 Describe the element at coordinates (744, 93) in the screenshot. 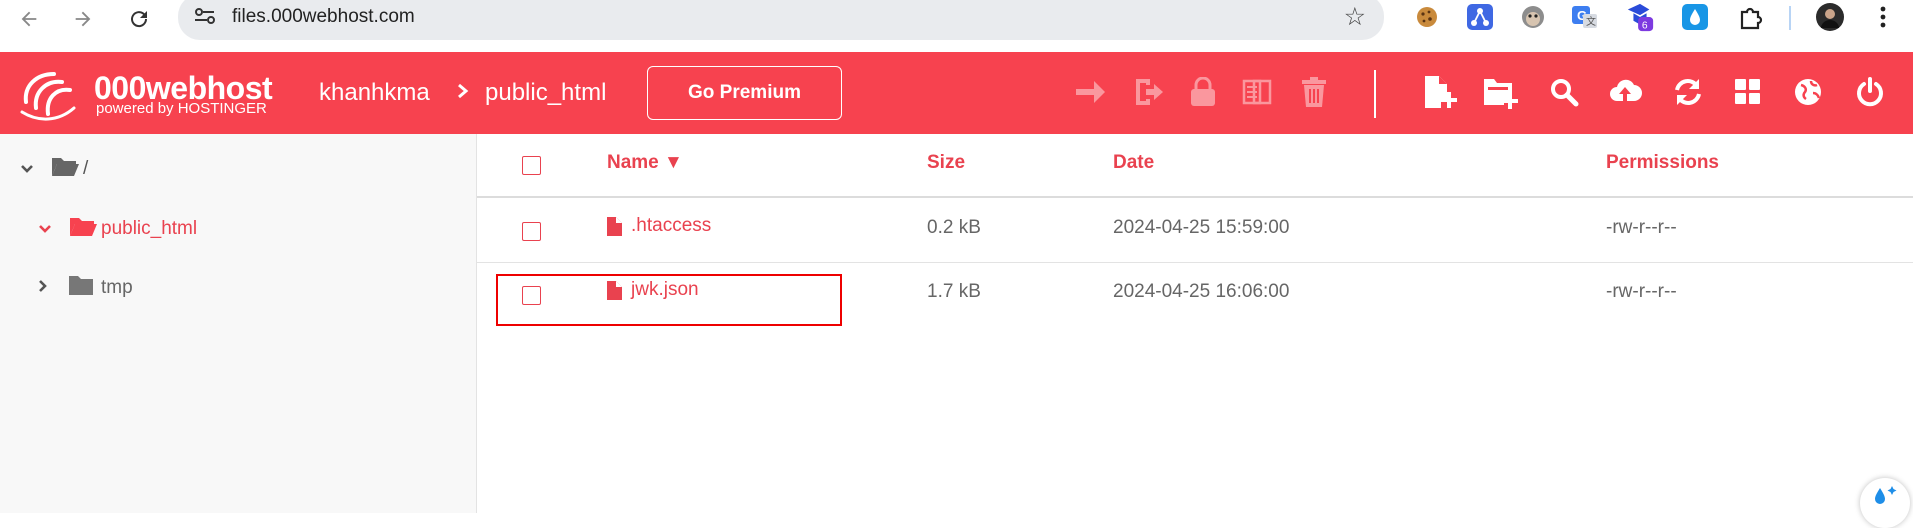

I see `go-premium-button: Go Premium` at that location.